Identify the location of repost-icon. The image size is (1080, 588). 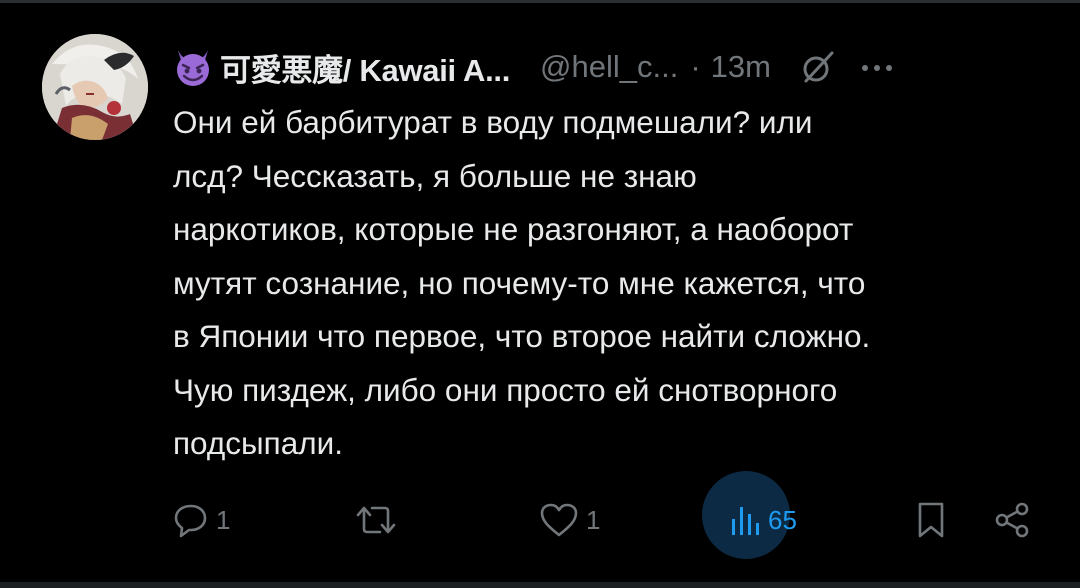
(376, 520).